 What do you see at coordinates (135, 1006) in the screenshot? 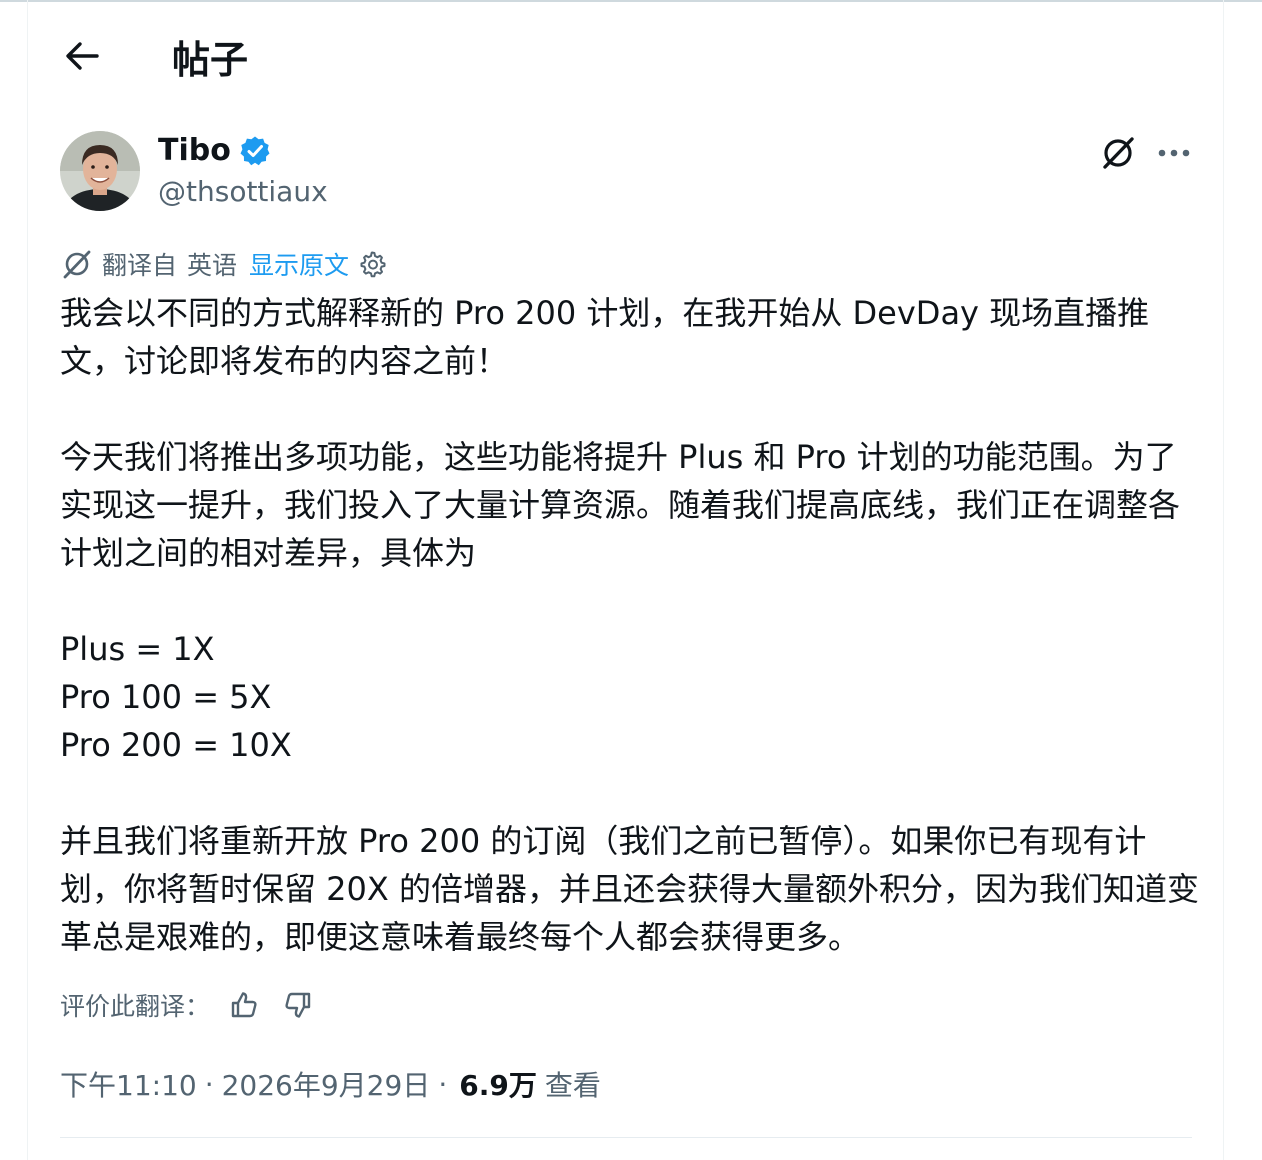
I see `rate-translation-label: 评价此翻译：` at bounding box center [135, 1006].